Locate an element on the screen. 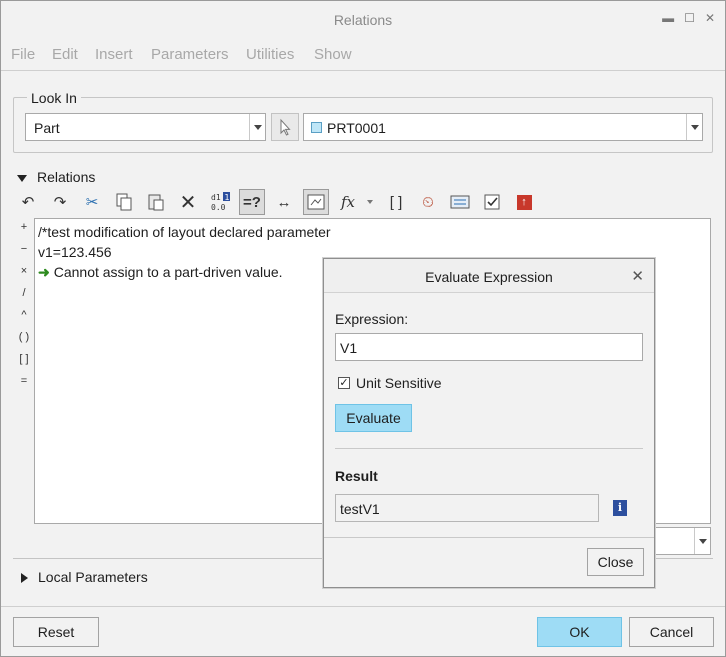  export-icon: ↑ is located at coordinates (524, 202).